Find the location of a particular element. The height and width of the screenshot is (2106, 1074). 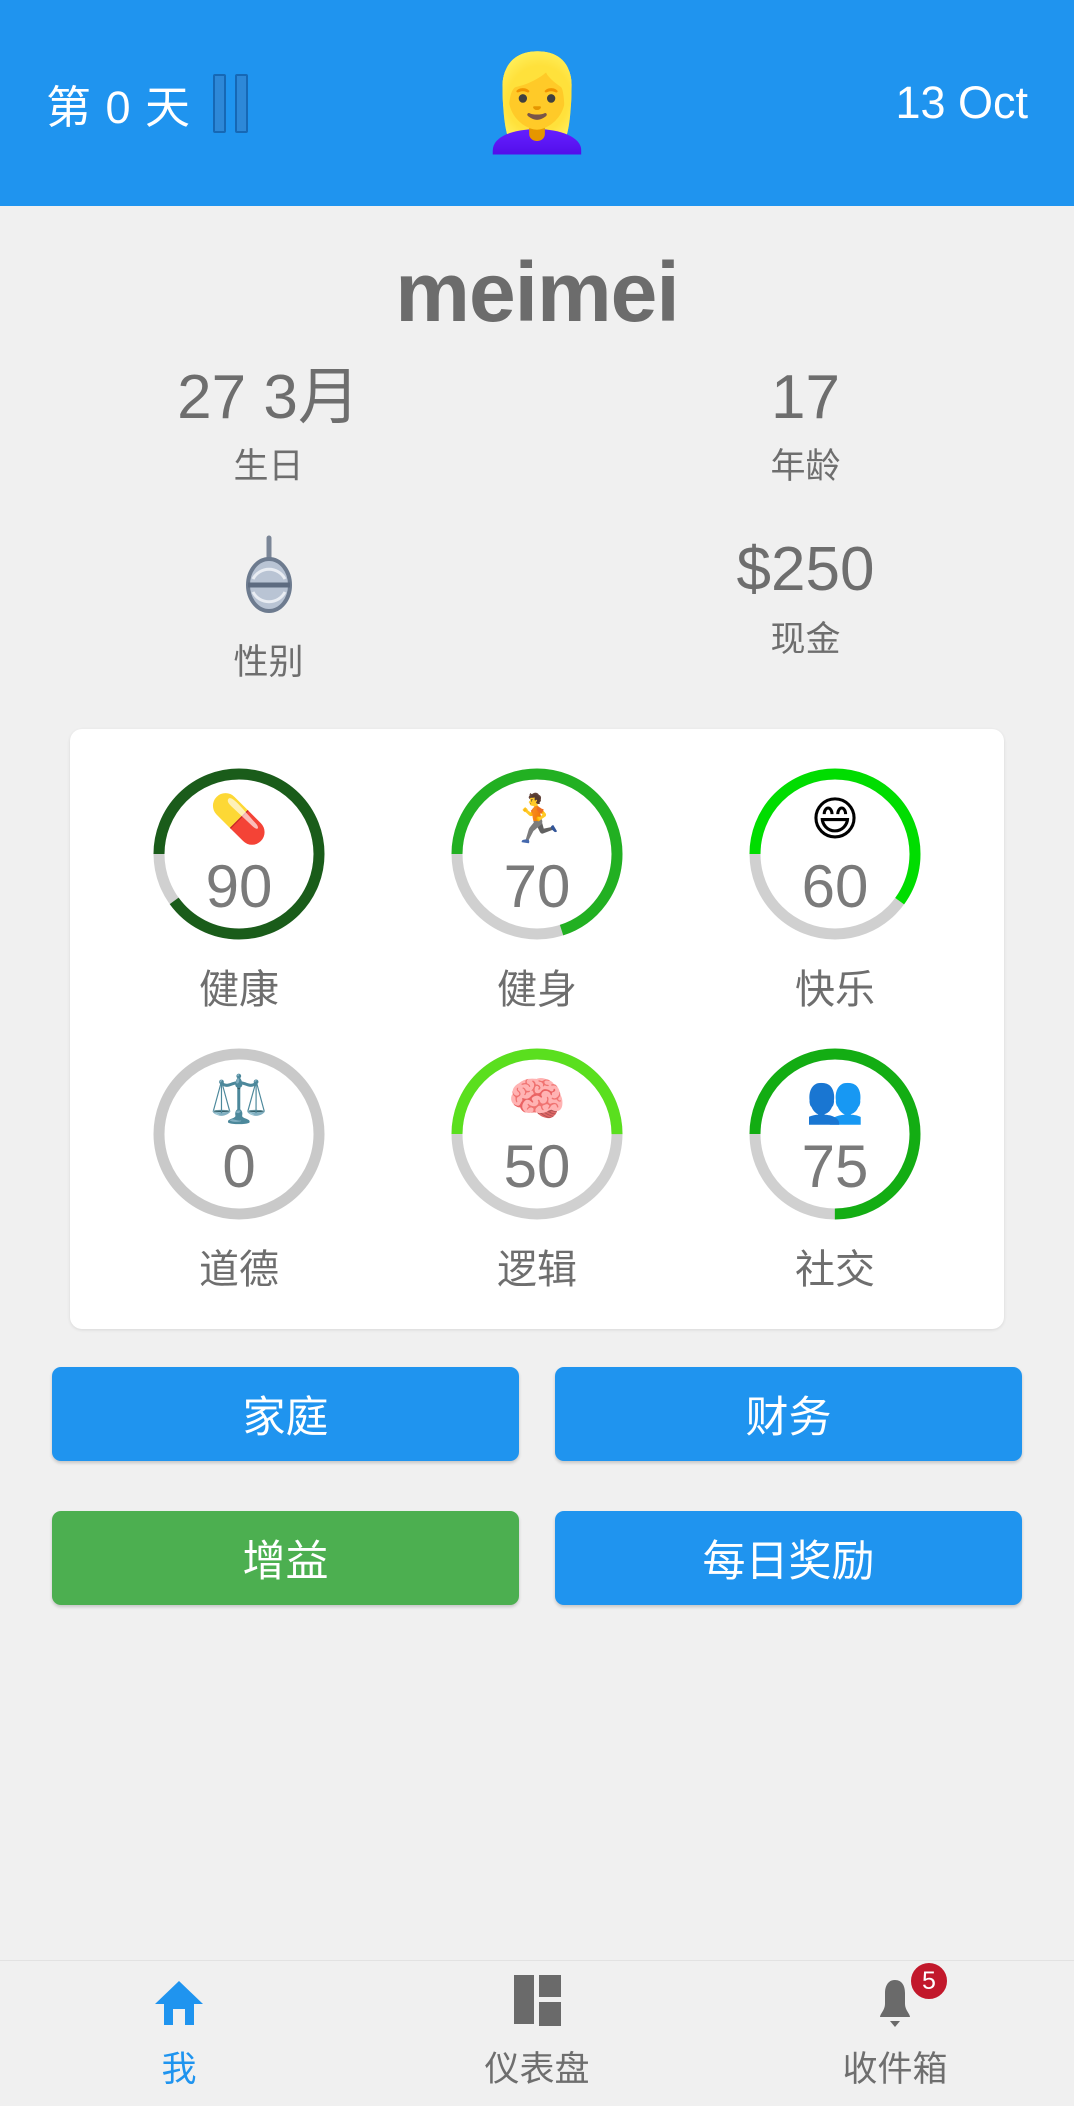

nav-item-inbox-label: 收件箱 is located at coordinates (895, 2069).